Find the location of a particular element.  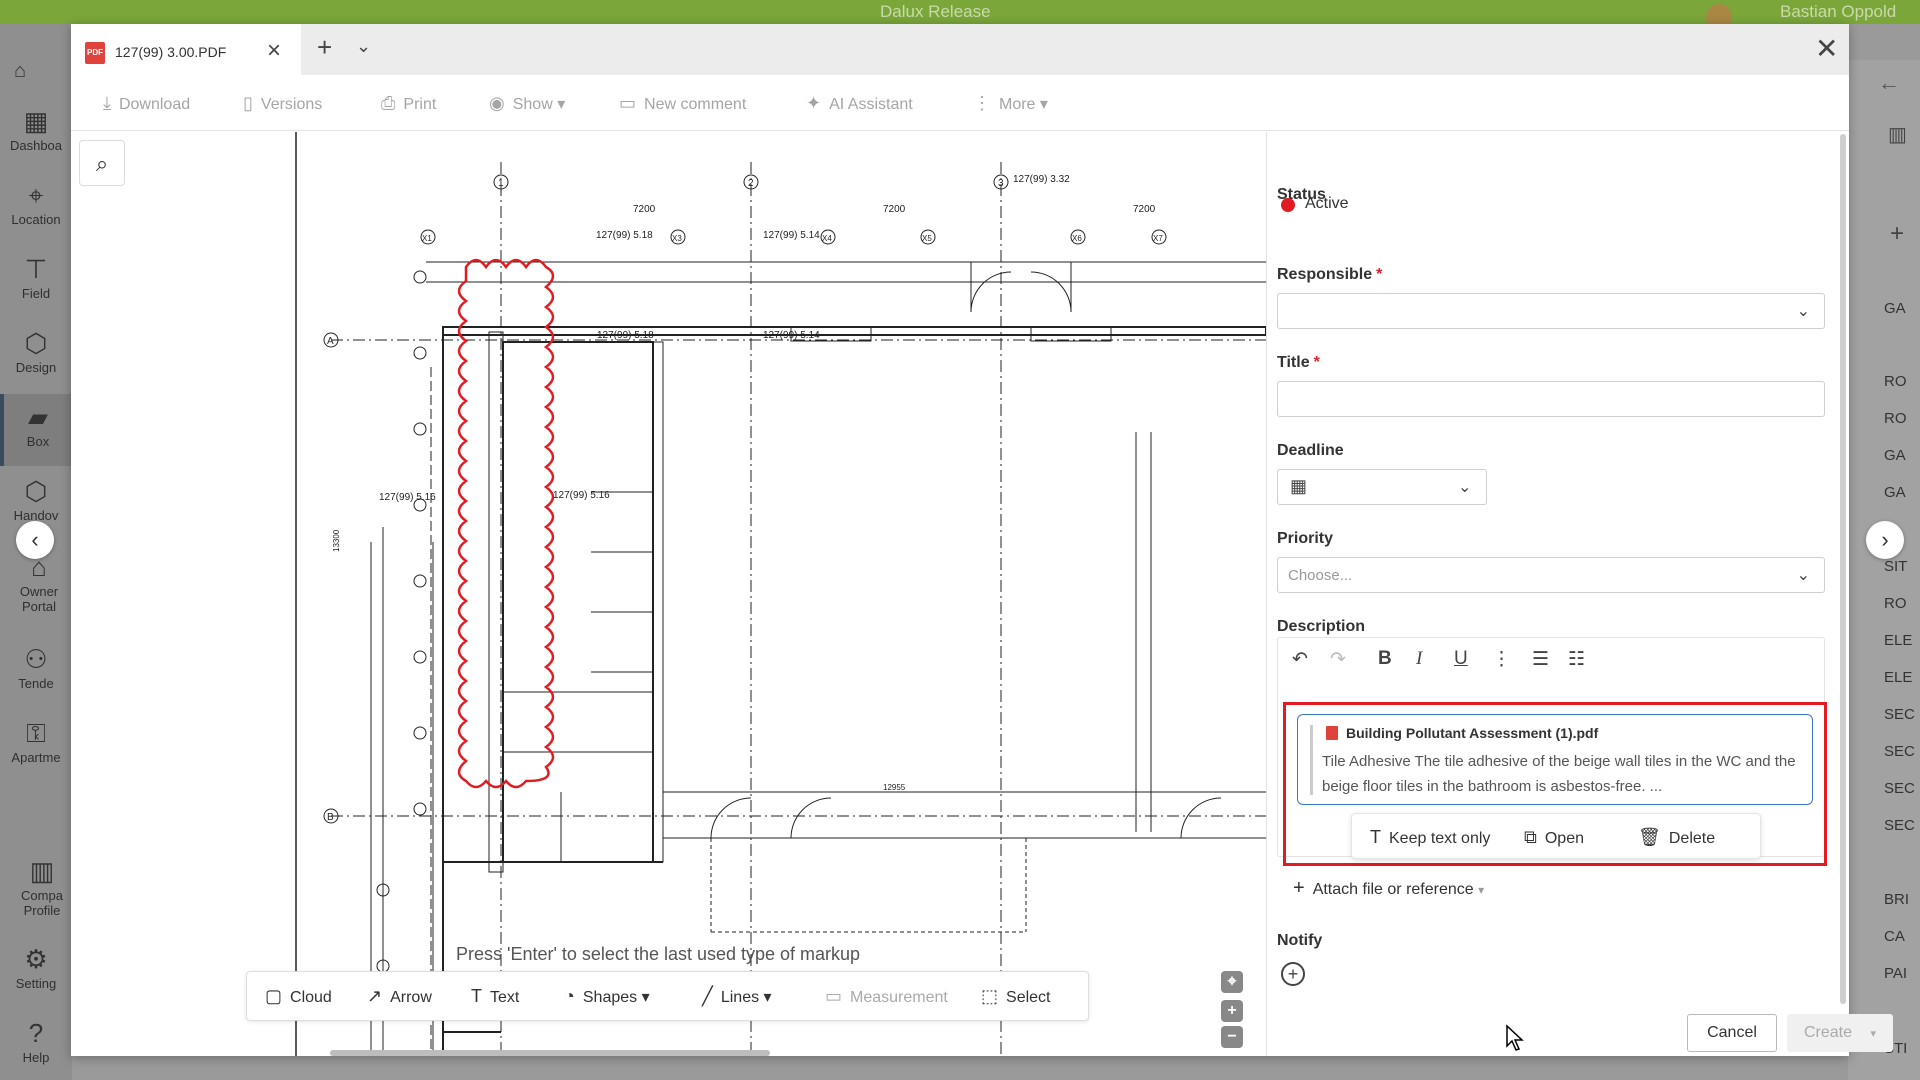

grid-label: 2 is located at coordinates (751, 183).